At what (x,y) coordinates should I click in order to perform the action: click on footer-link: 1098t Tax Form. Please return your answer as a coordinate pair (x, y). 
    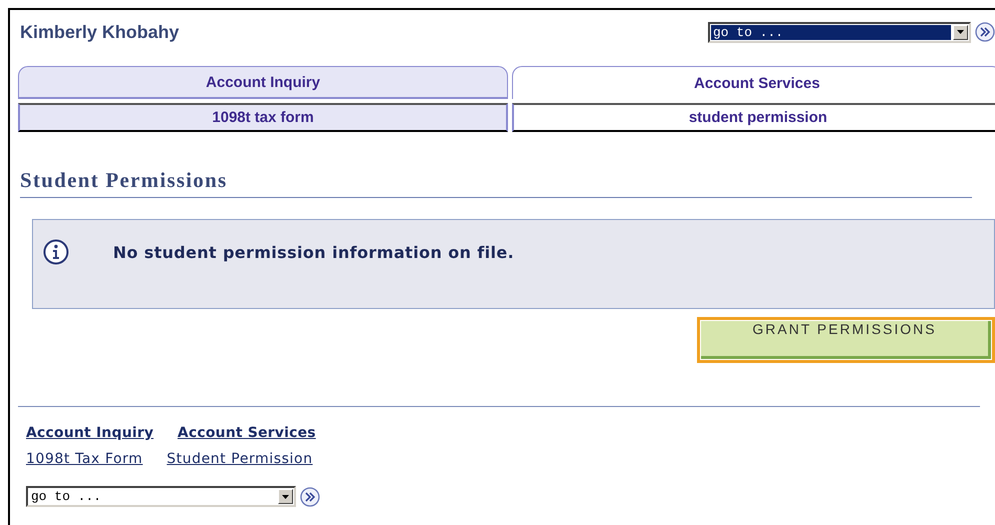
    Looking at the image, I should click on (84, 459).